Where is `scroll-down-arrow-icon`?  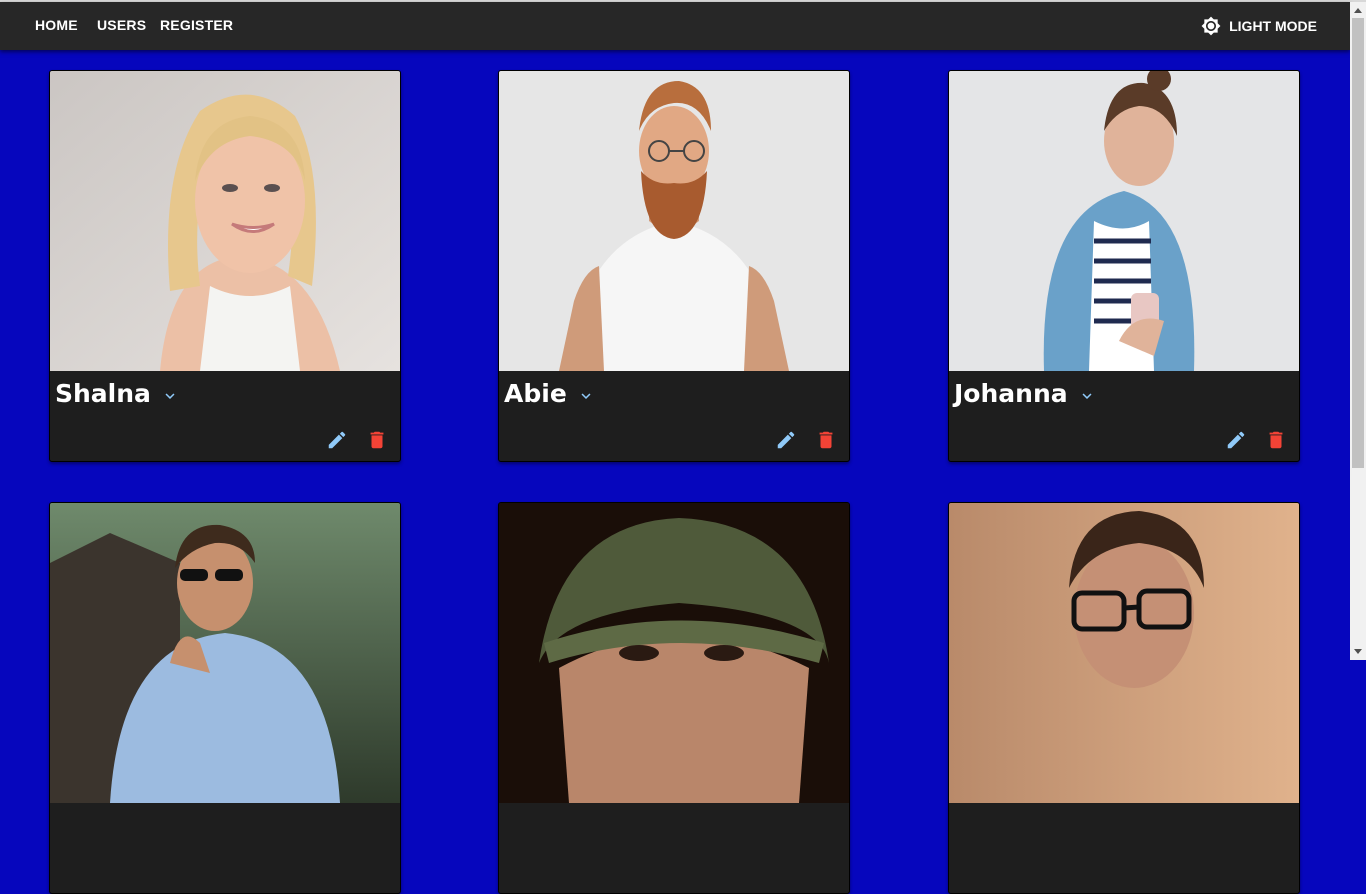 scroll-down-arrow-icon is located at coordinates (1358, 652).